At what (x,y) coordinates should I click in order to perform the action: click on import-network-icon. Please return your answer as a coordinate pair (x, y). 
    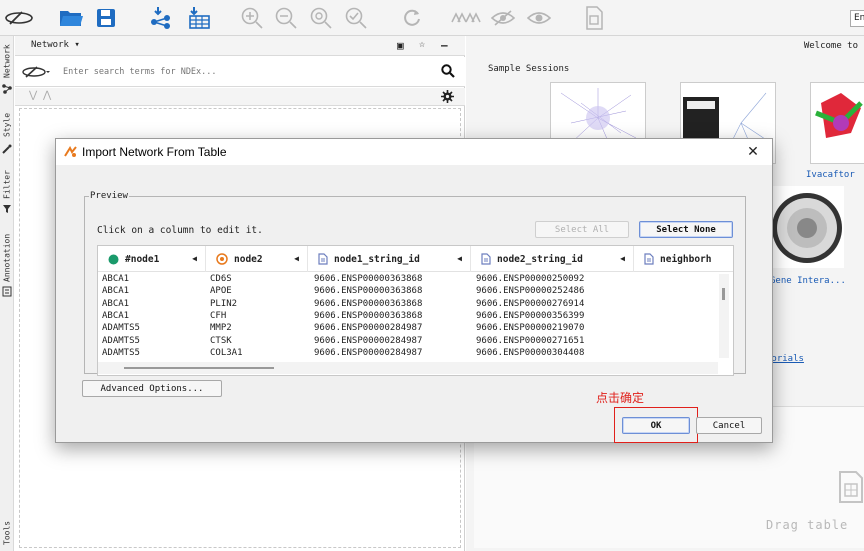
    Looking at the image, I should click on (161, 18).